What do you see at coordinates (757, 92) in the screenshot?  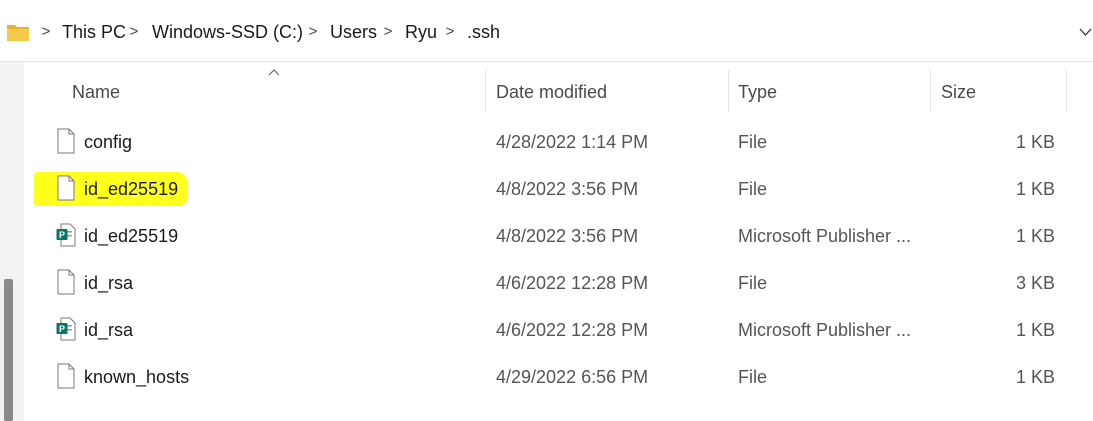 I see `column-header-type: Type` at bounding box center [757, 92].